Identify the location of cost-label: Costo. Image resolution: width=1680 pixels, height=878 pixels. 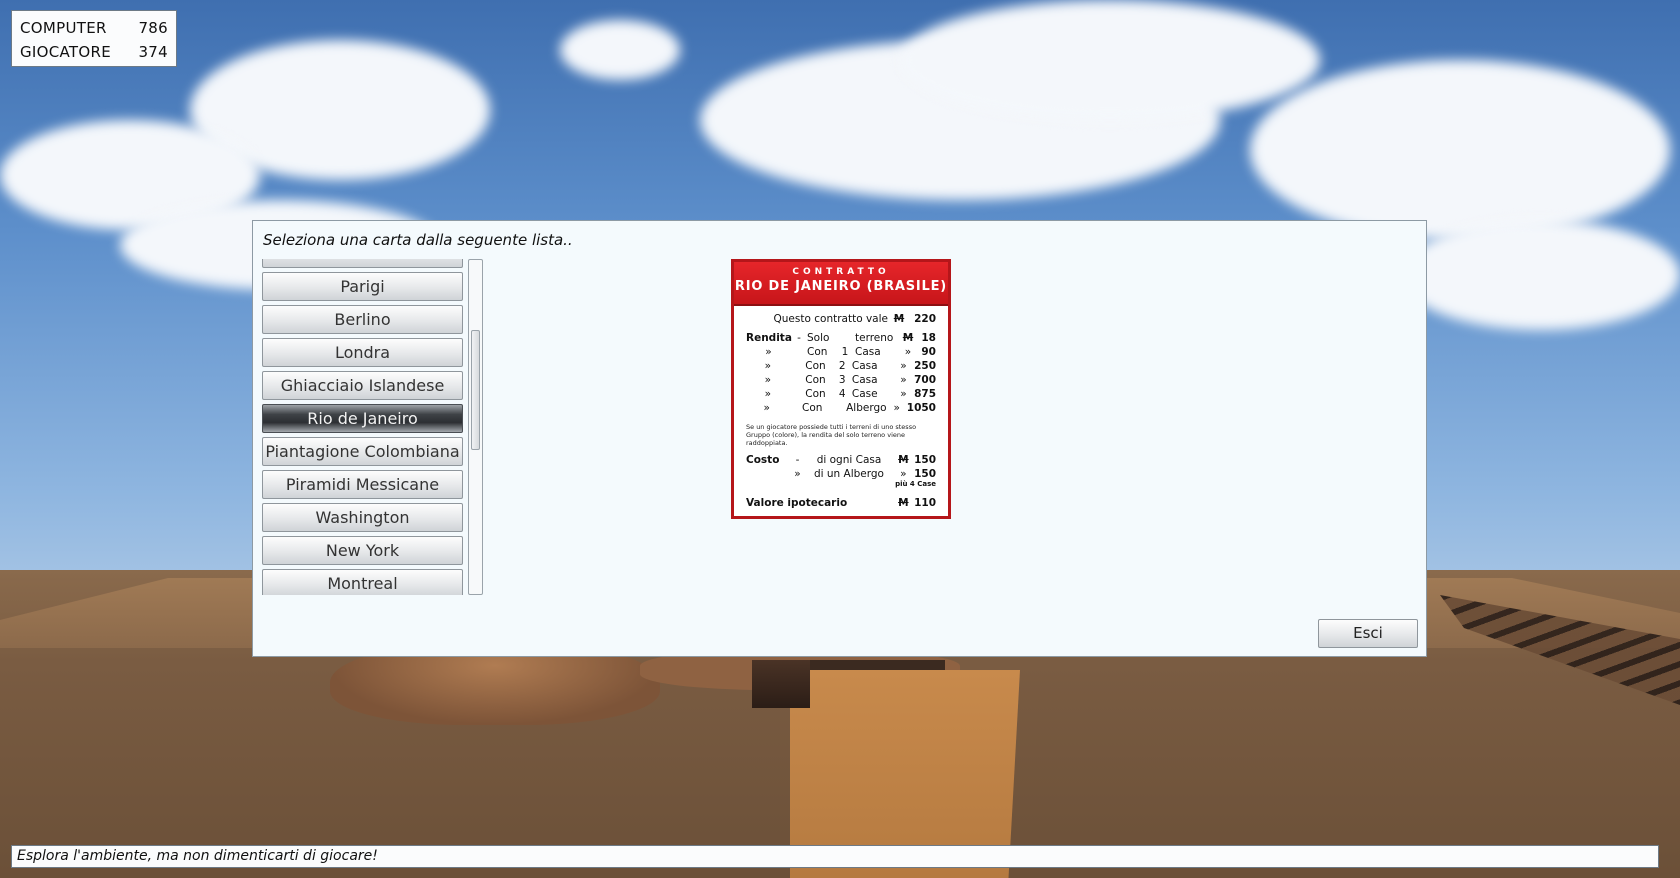
(763, 460).